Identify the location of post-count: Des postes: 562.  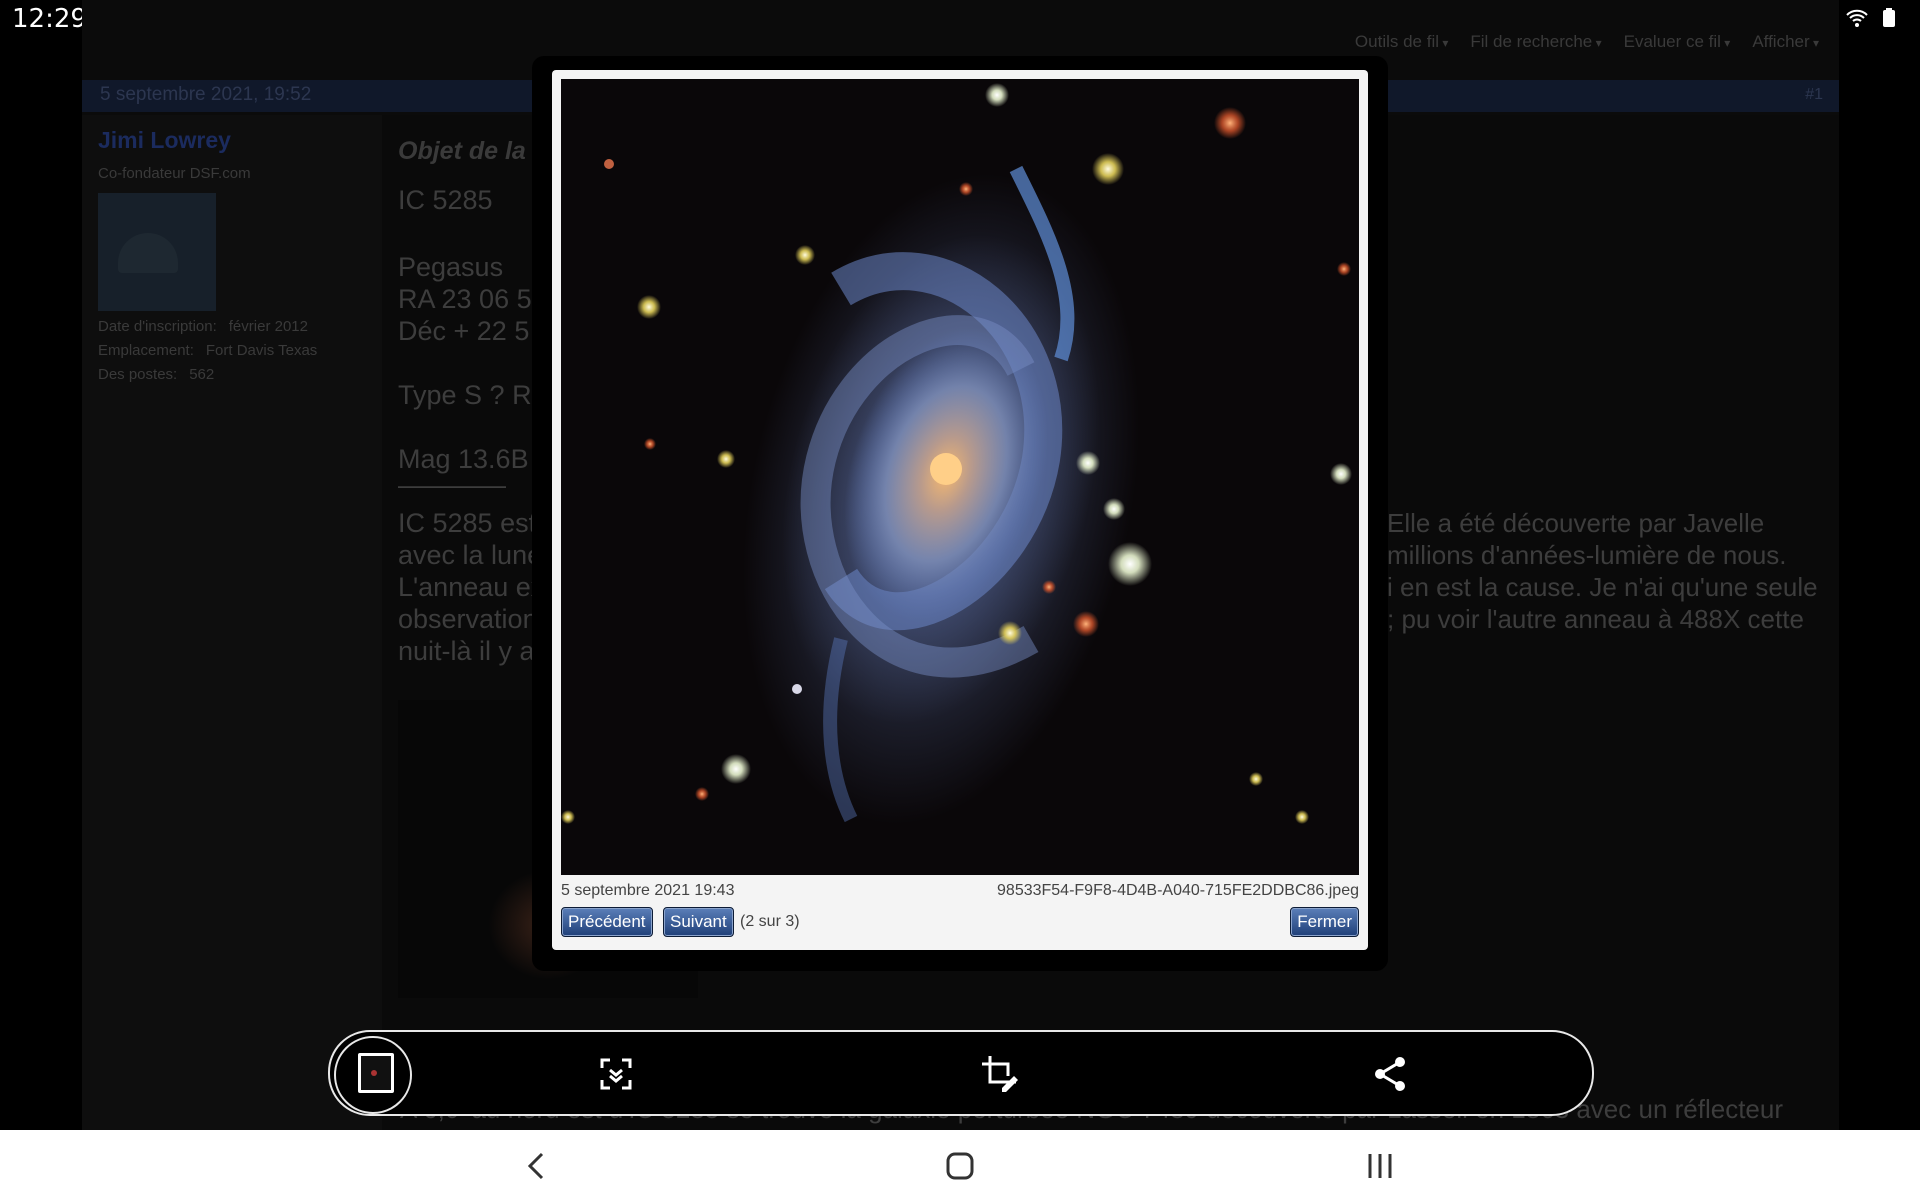
(156, 374).